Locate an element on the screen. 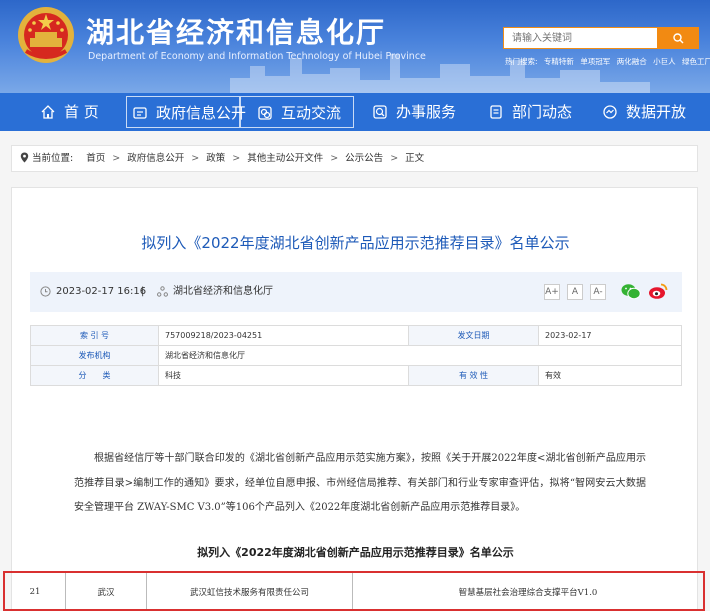 This screenshot has height=611, width=710. info-value: 湖北省经济和信息化厅 is located at coordinates (420, 355).